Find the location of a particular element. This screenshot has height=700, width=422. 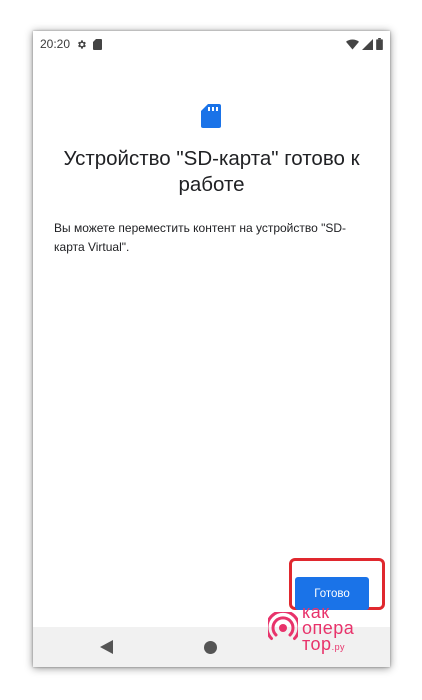

home-icon is located at coordinates (210, 650).